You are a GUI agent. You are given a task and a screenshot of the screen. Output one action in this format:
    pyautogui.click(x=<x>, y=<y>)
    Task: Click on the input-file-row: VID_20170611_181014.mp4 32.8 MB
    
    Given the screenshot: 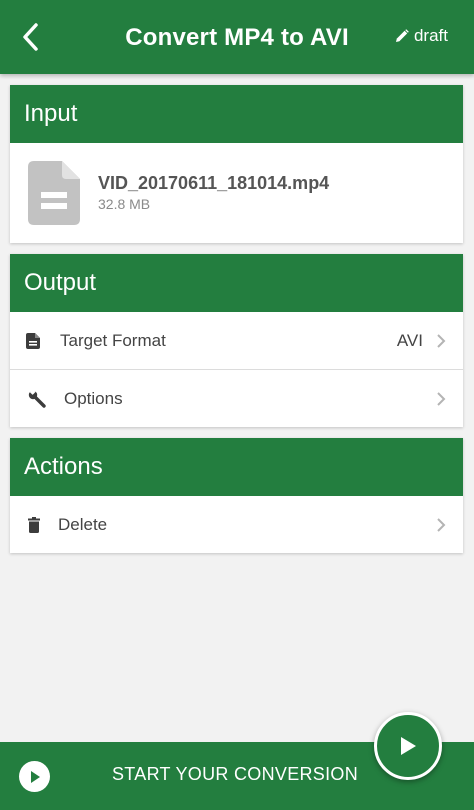 What is the action you would take?
    pyautogui.click(x=236, y=193)
    